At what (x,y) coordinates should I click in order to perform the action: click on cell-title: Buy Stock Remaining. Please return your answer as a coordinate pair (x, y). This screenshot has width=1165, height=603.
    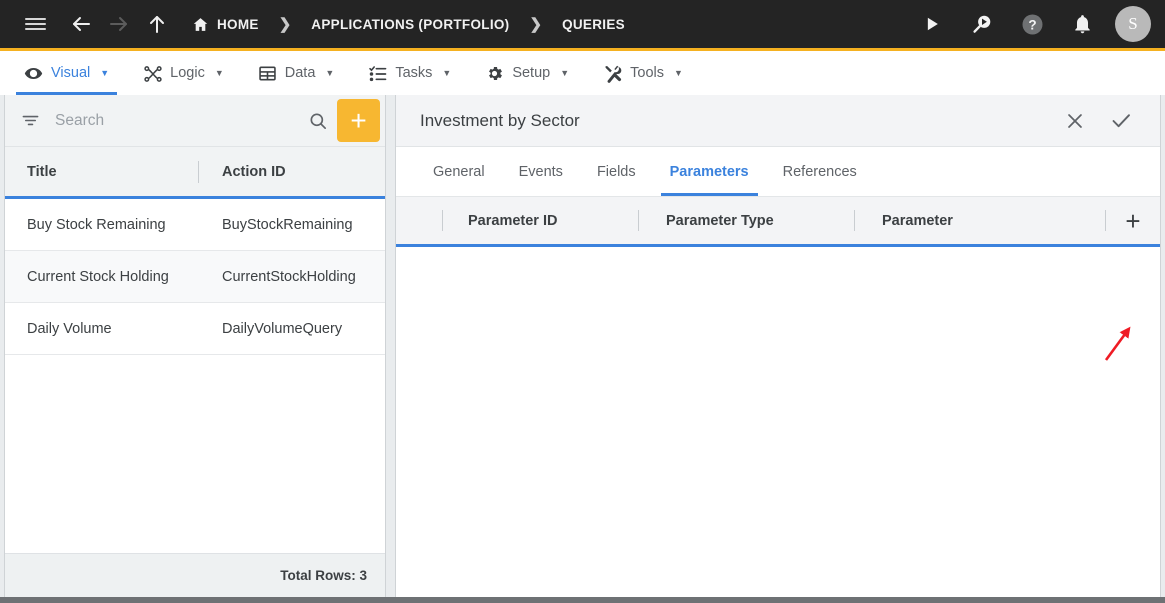
    Looking at the image, I should click on (96, 224).